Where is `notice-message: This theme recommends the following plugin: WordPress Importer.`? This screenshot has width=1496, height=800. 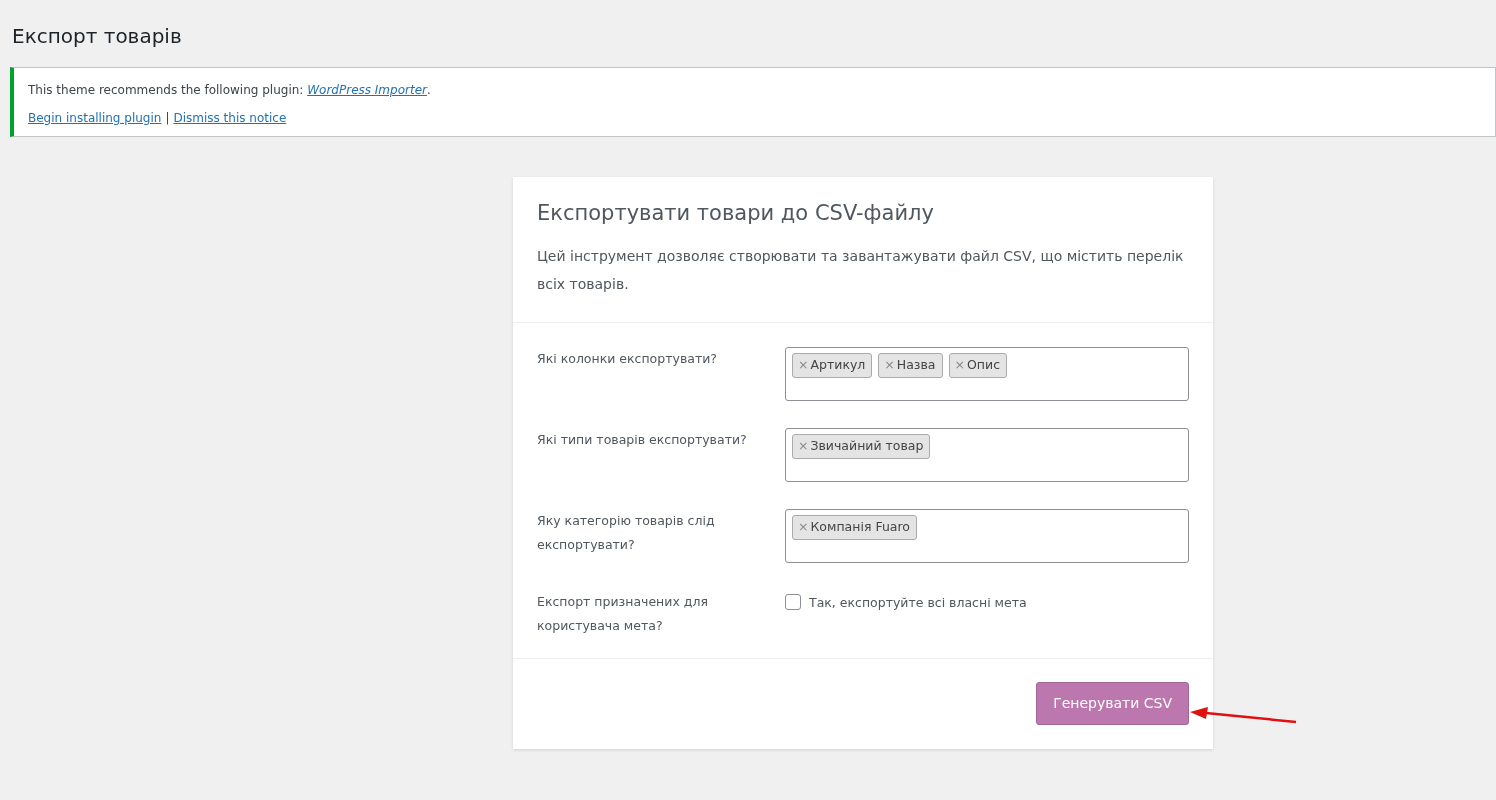
notice-message: This theme recommends the following plugin: WordPress Importer. is located at coordinates (230, 90).